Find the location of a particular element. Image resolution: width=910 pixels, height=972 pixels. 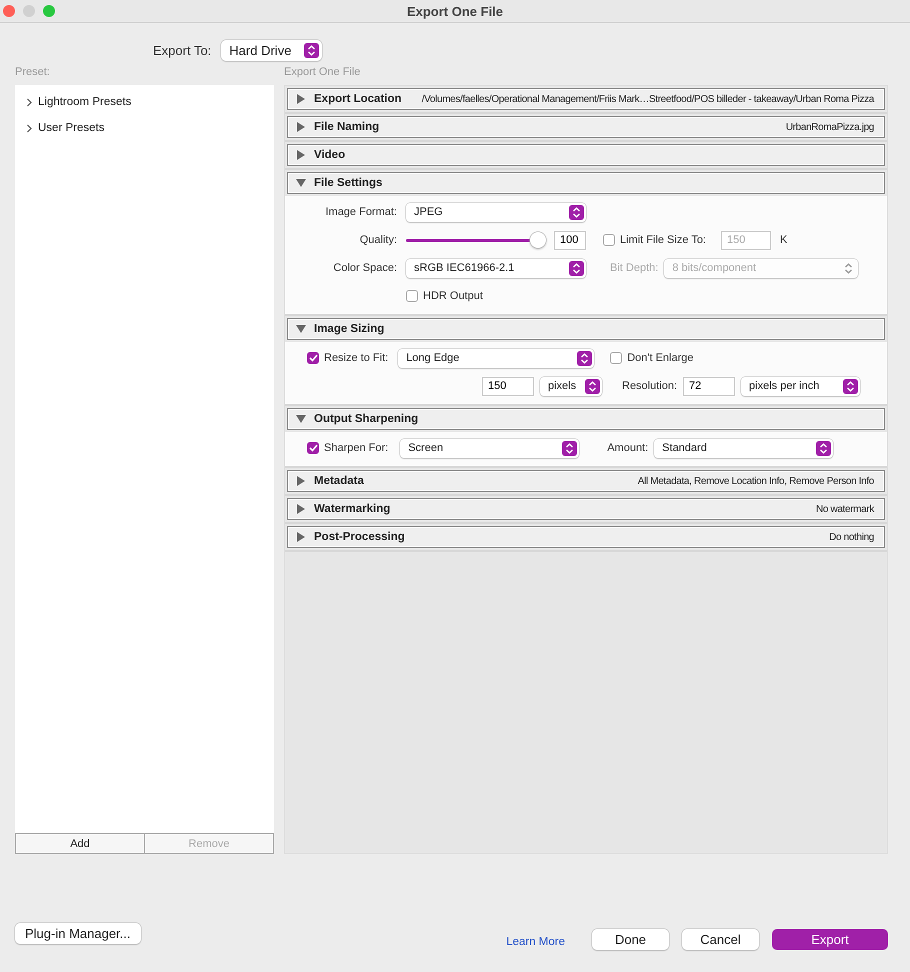

checkbox-label: Limit File Size To: is located at coordinates (663, 240).